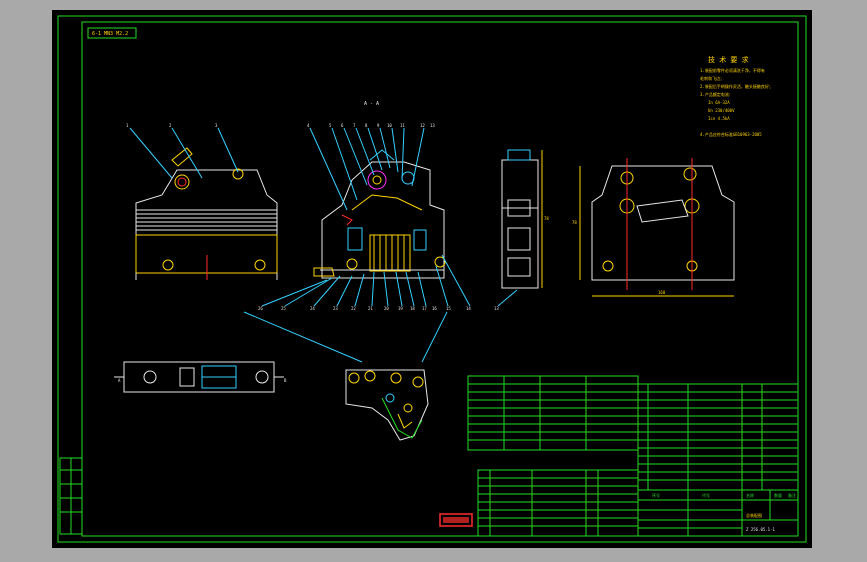  I want to click on balloon-19: 19, so click(400, 308).